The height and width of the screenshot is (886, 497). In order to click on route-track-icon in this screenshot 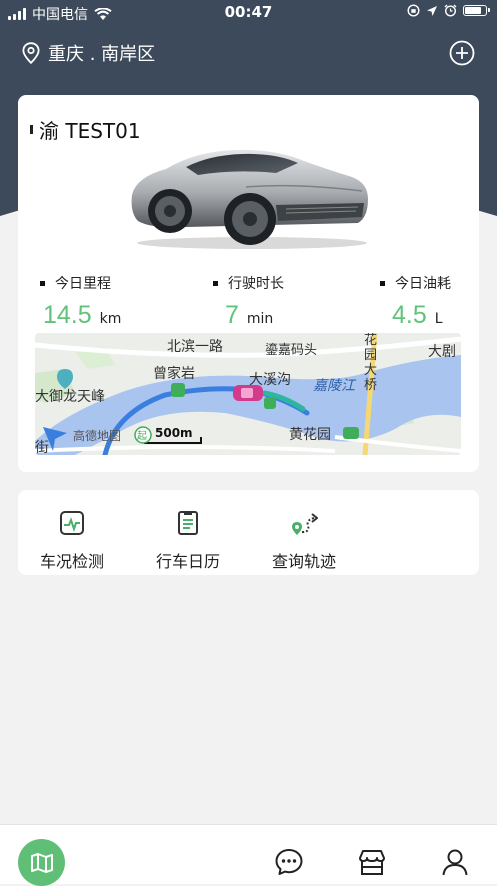, I will do `click(305, 524)`.